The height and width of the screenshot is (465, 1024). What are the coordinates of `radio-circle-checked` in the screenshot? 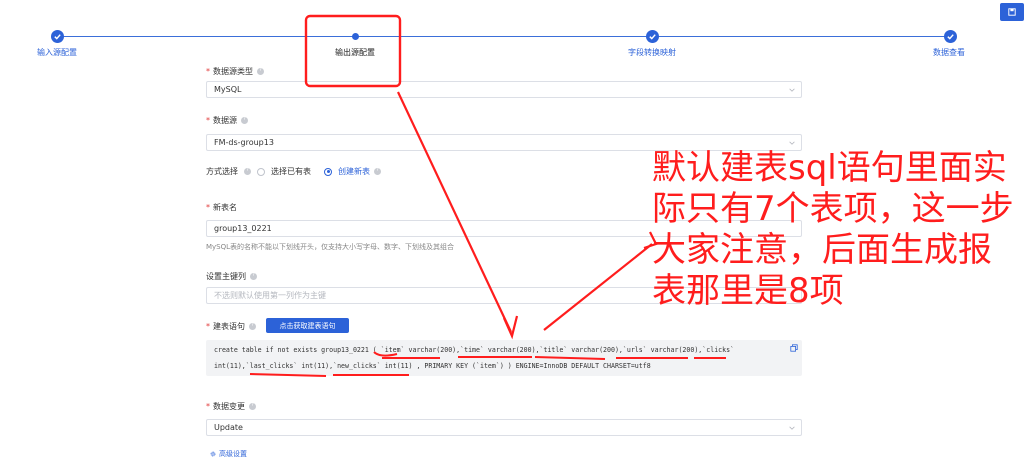 It's located at (328, 171).